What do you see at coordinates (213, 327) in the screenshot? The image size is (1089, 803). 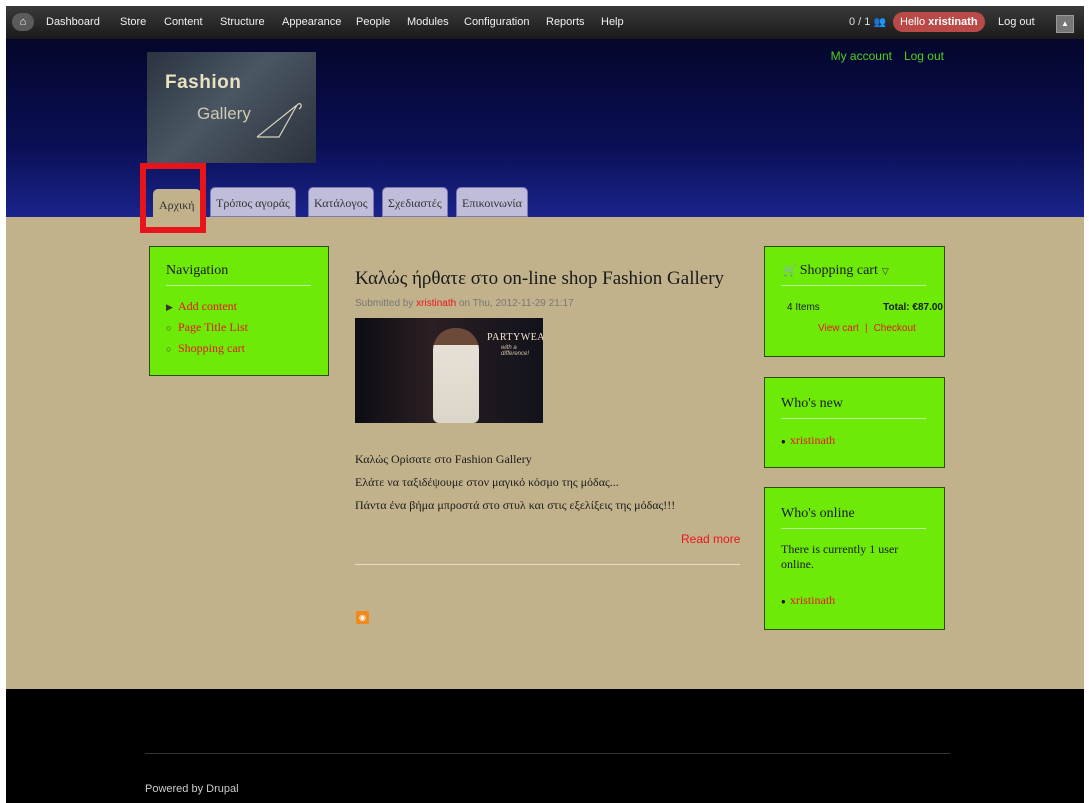 I see `nav-link-page-title-list: Page Title List` at bounding box center [213, 327].